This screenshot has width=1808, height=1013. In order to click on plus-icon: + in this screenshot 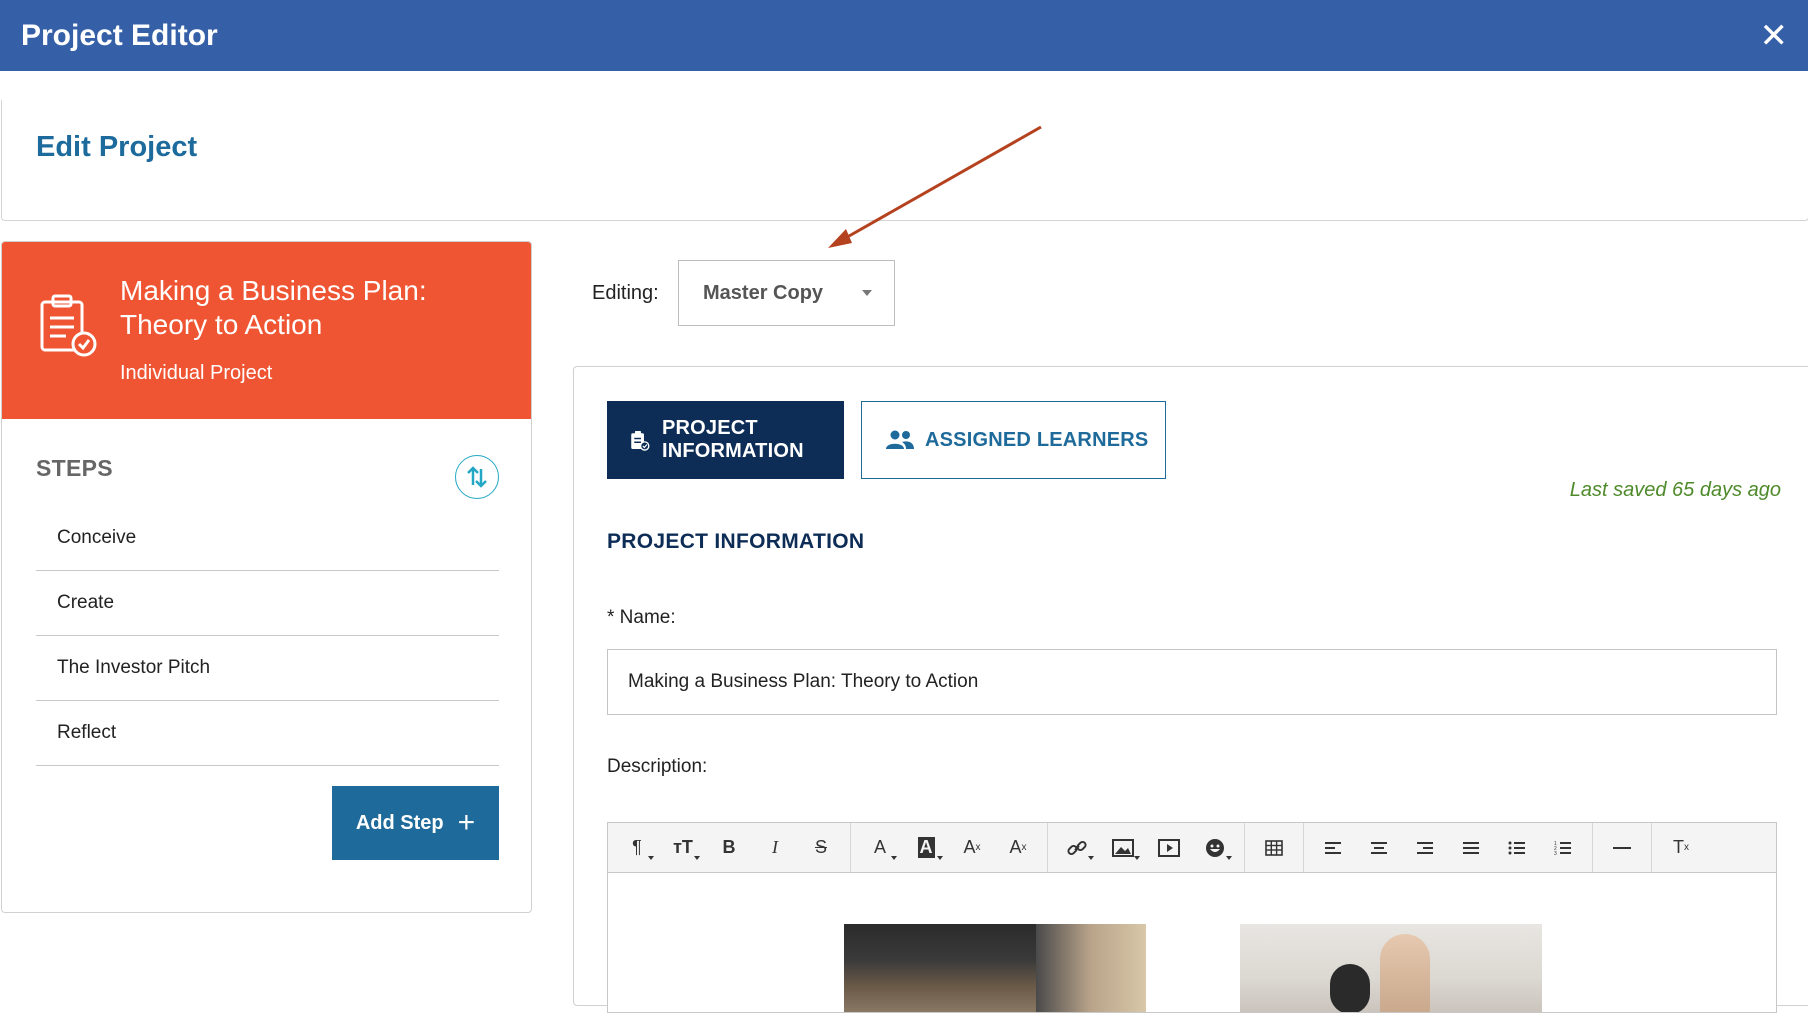, I will do `click(466, 822)`.